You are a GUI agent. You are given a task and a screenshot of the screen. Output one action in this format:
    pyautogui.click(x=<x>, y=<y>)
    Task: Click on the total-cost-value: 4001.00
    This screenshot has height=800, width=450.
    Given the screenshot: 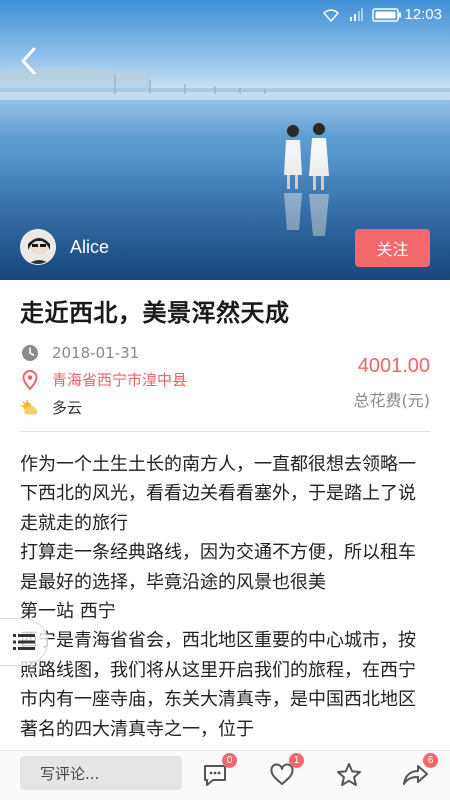 What is the action you would take?
    pyautogui.click(x=393, y=366)
    